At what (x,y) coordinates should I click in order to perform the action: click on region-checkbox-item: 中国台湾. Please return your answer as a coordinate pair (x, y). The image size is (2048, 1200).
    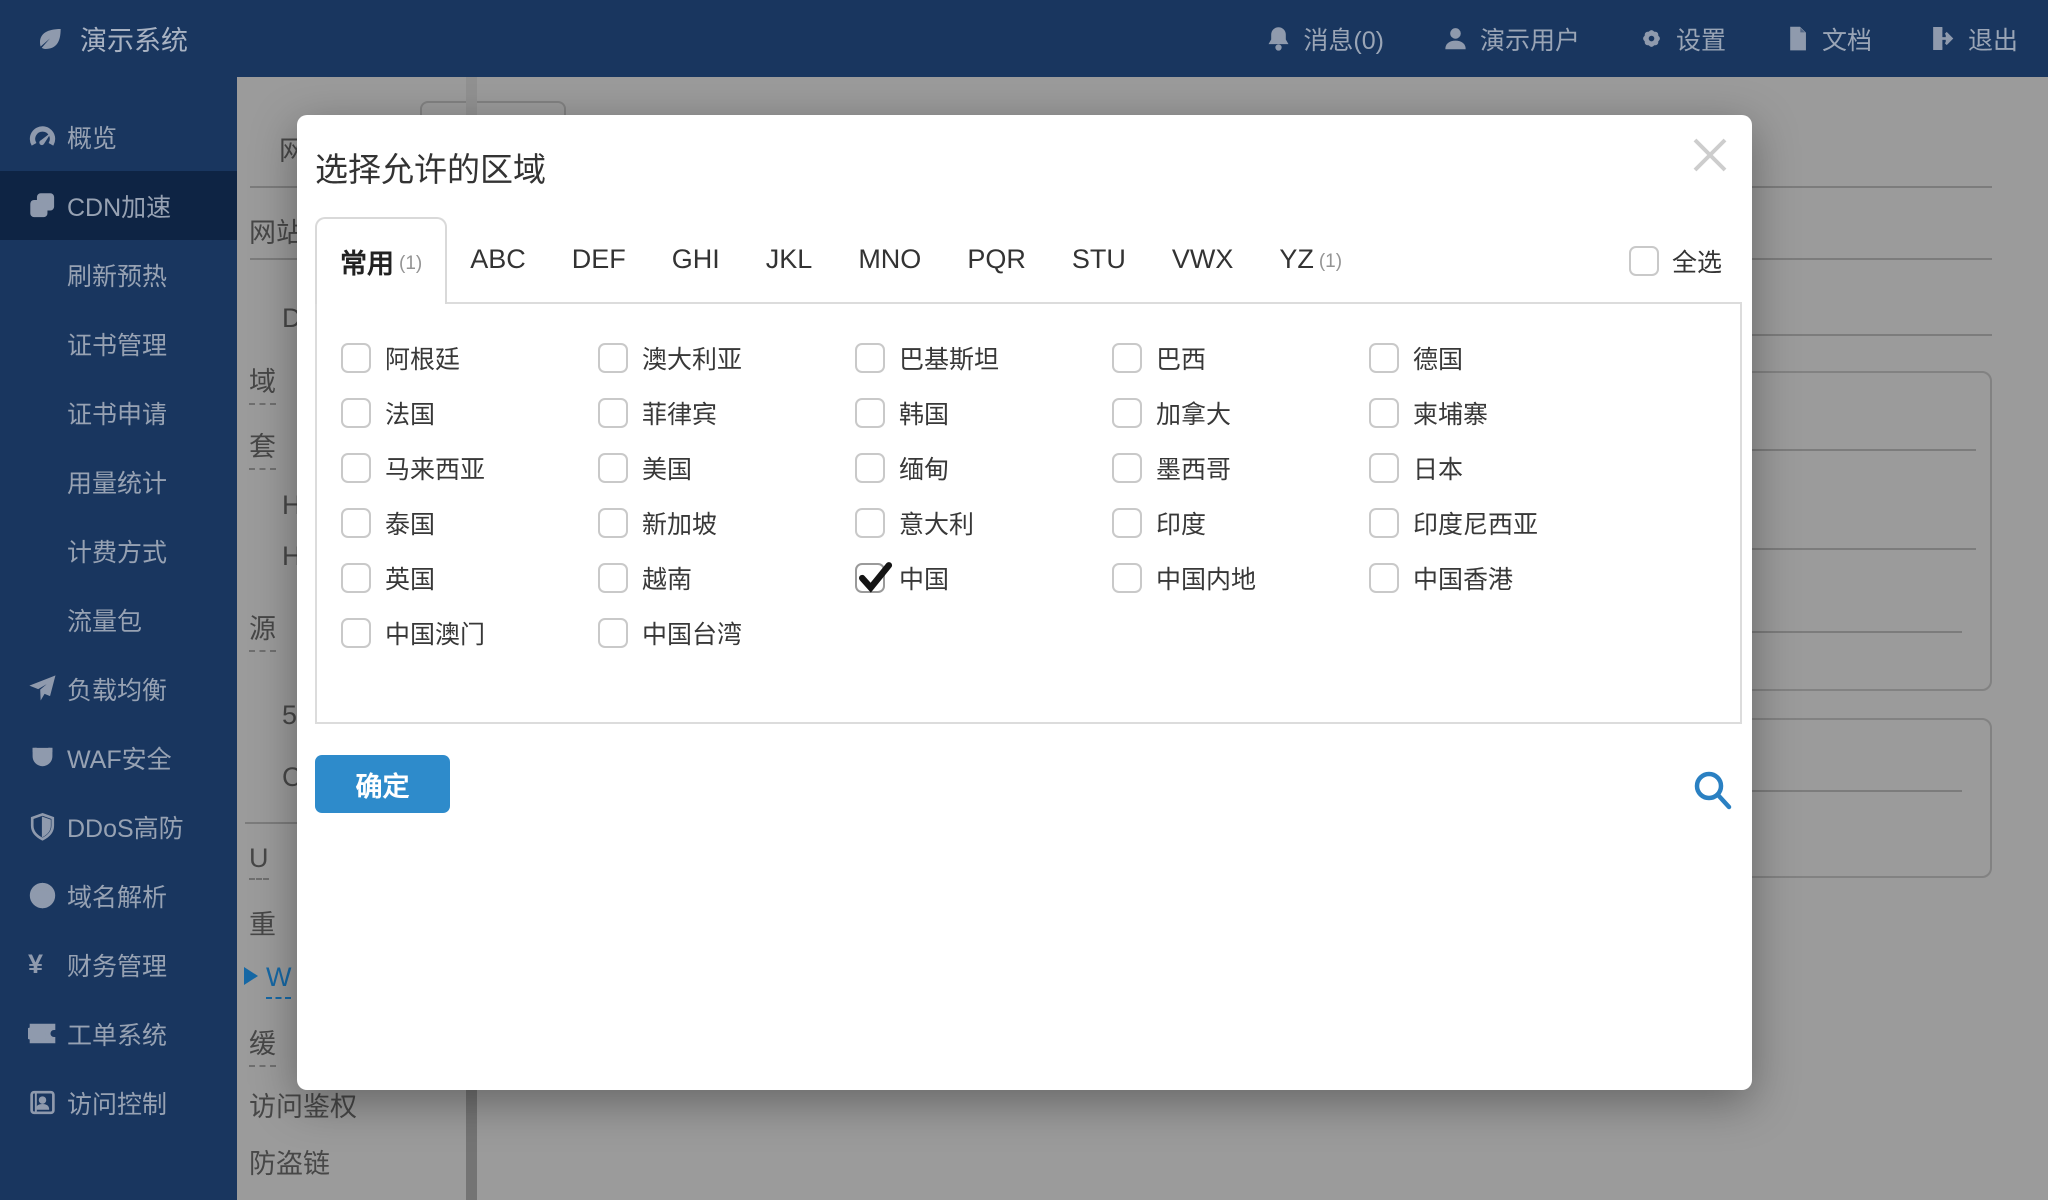
    Looking at the image, I should click on (726, 632).